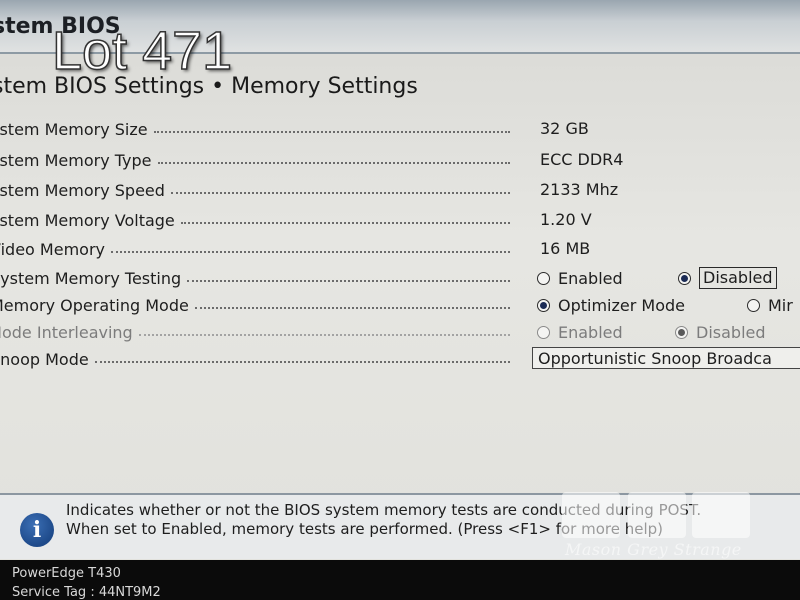  What do you see at coordinates (400, 580) in the screenshot?
I see `footer: PowerEdge T430 Service Tag : 44NT9M2` at bounding box center [400, 580].